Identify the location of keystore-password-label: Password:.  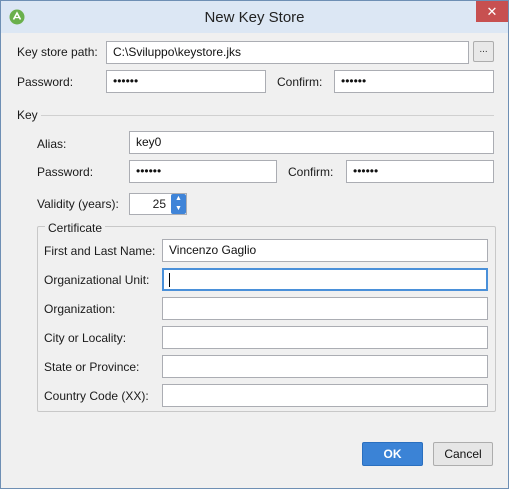
(45, 82).